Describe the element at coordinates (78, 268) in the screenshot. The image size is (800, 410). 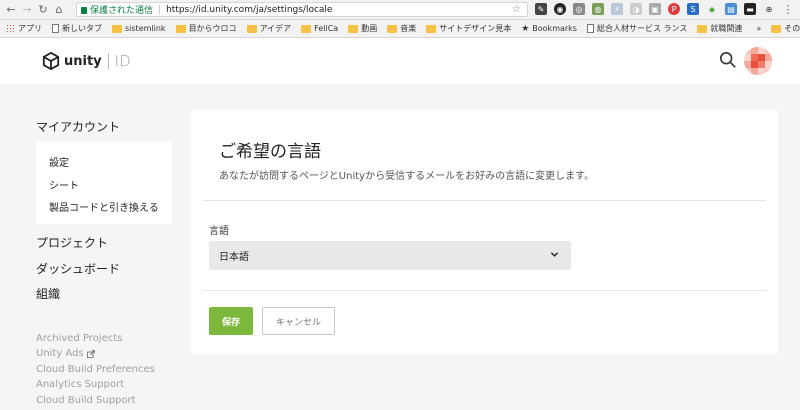
I see `sidebar-item-dashboard: ダッシュボード` at that location.